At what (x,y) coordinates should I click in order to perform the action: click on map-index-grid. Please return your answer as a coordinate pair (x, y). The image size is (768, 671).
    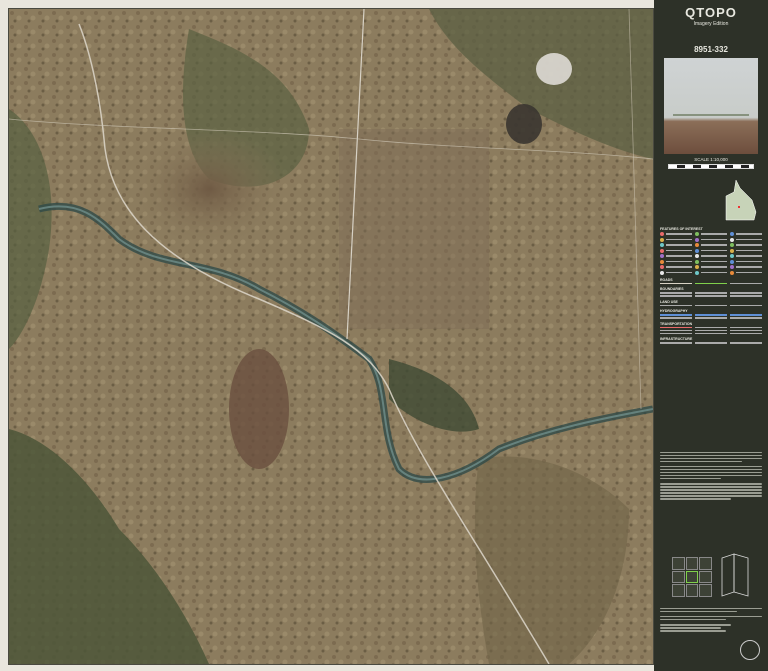
    Looking at the image, I should click on (692, 577).